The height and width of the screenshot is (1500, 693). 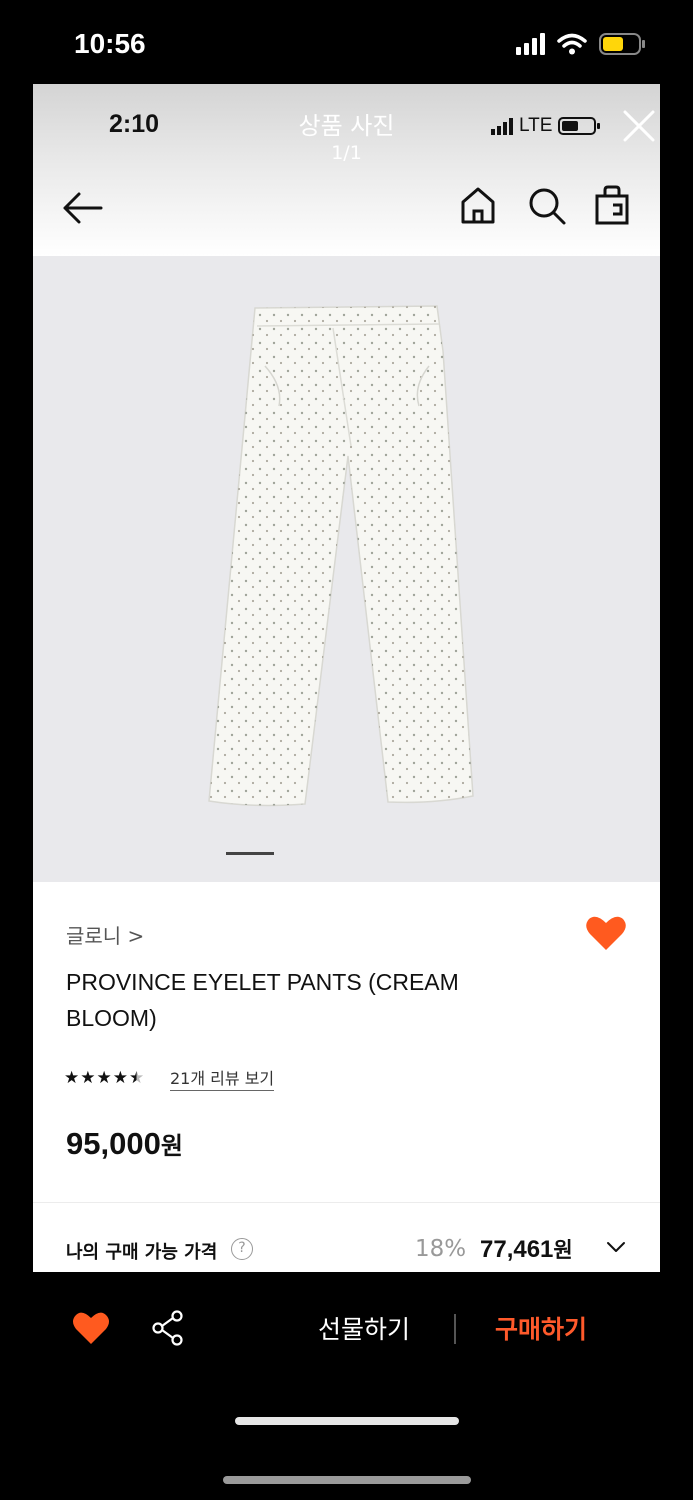 What do you see at coordinates (346, 42) in the screenshot?
I see `outer-status-bar: 10:56` at bounding box center [346, 42].